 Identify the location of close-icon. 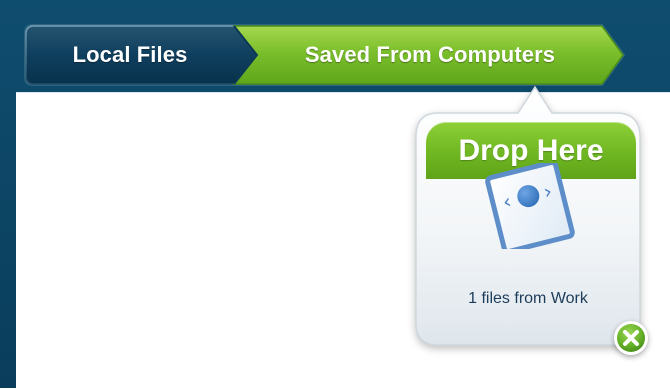
(631, 338).